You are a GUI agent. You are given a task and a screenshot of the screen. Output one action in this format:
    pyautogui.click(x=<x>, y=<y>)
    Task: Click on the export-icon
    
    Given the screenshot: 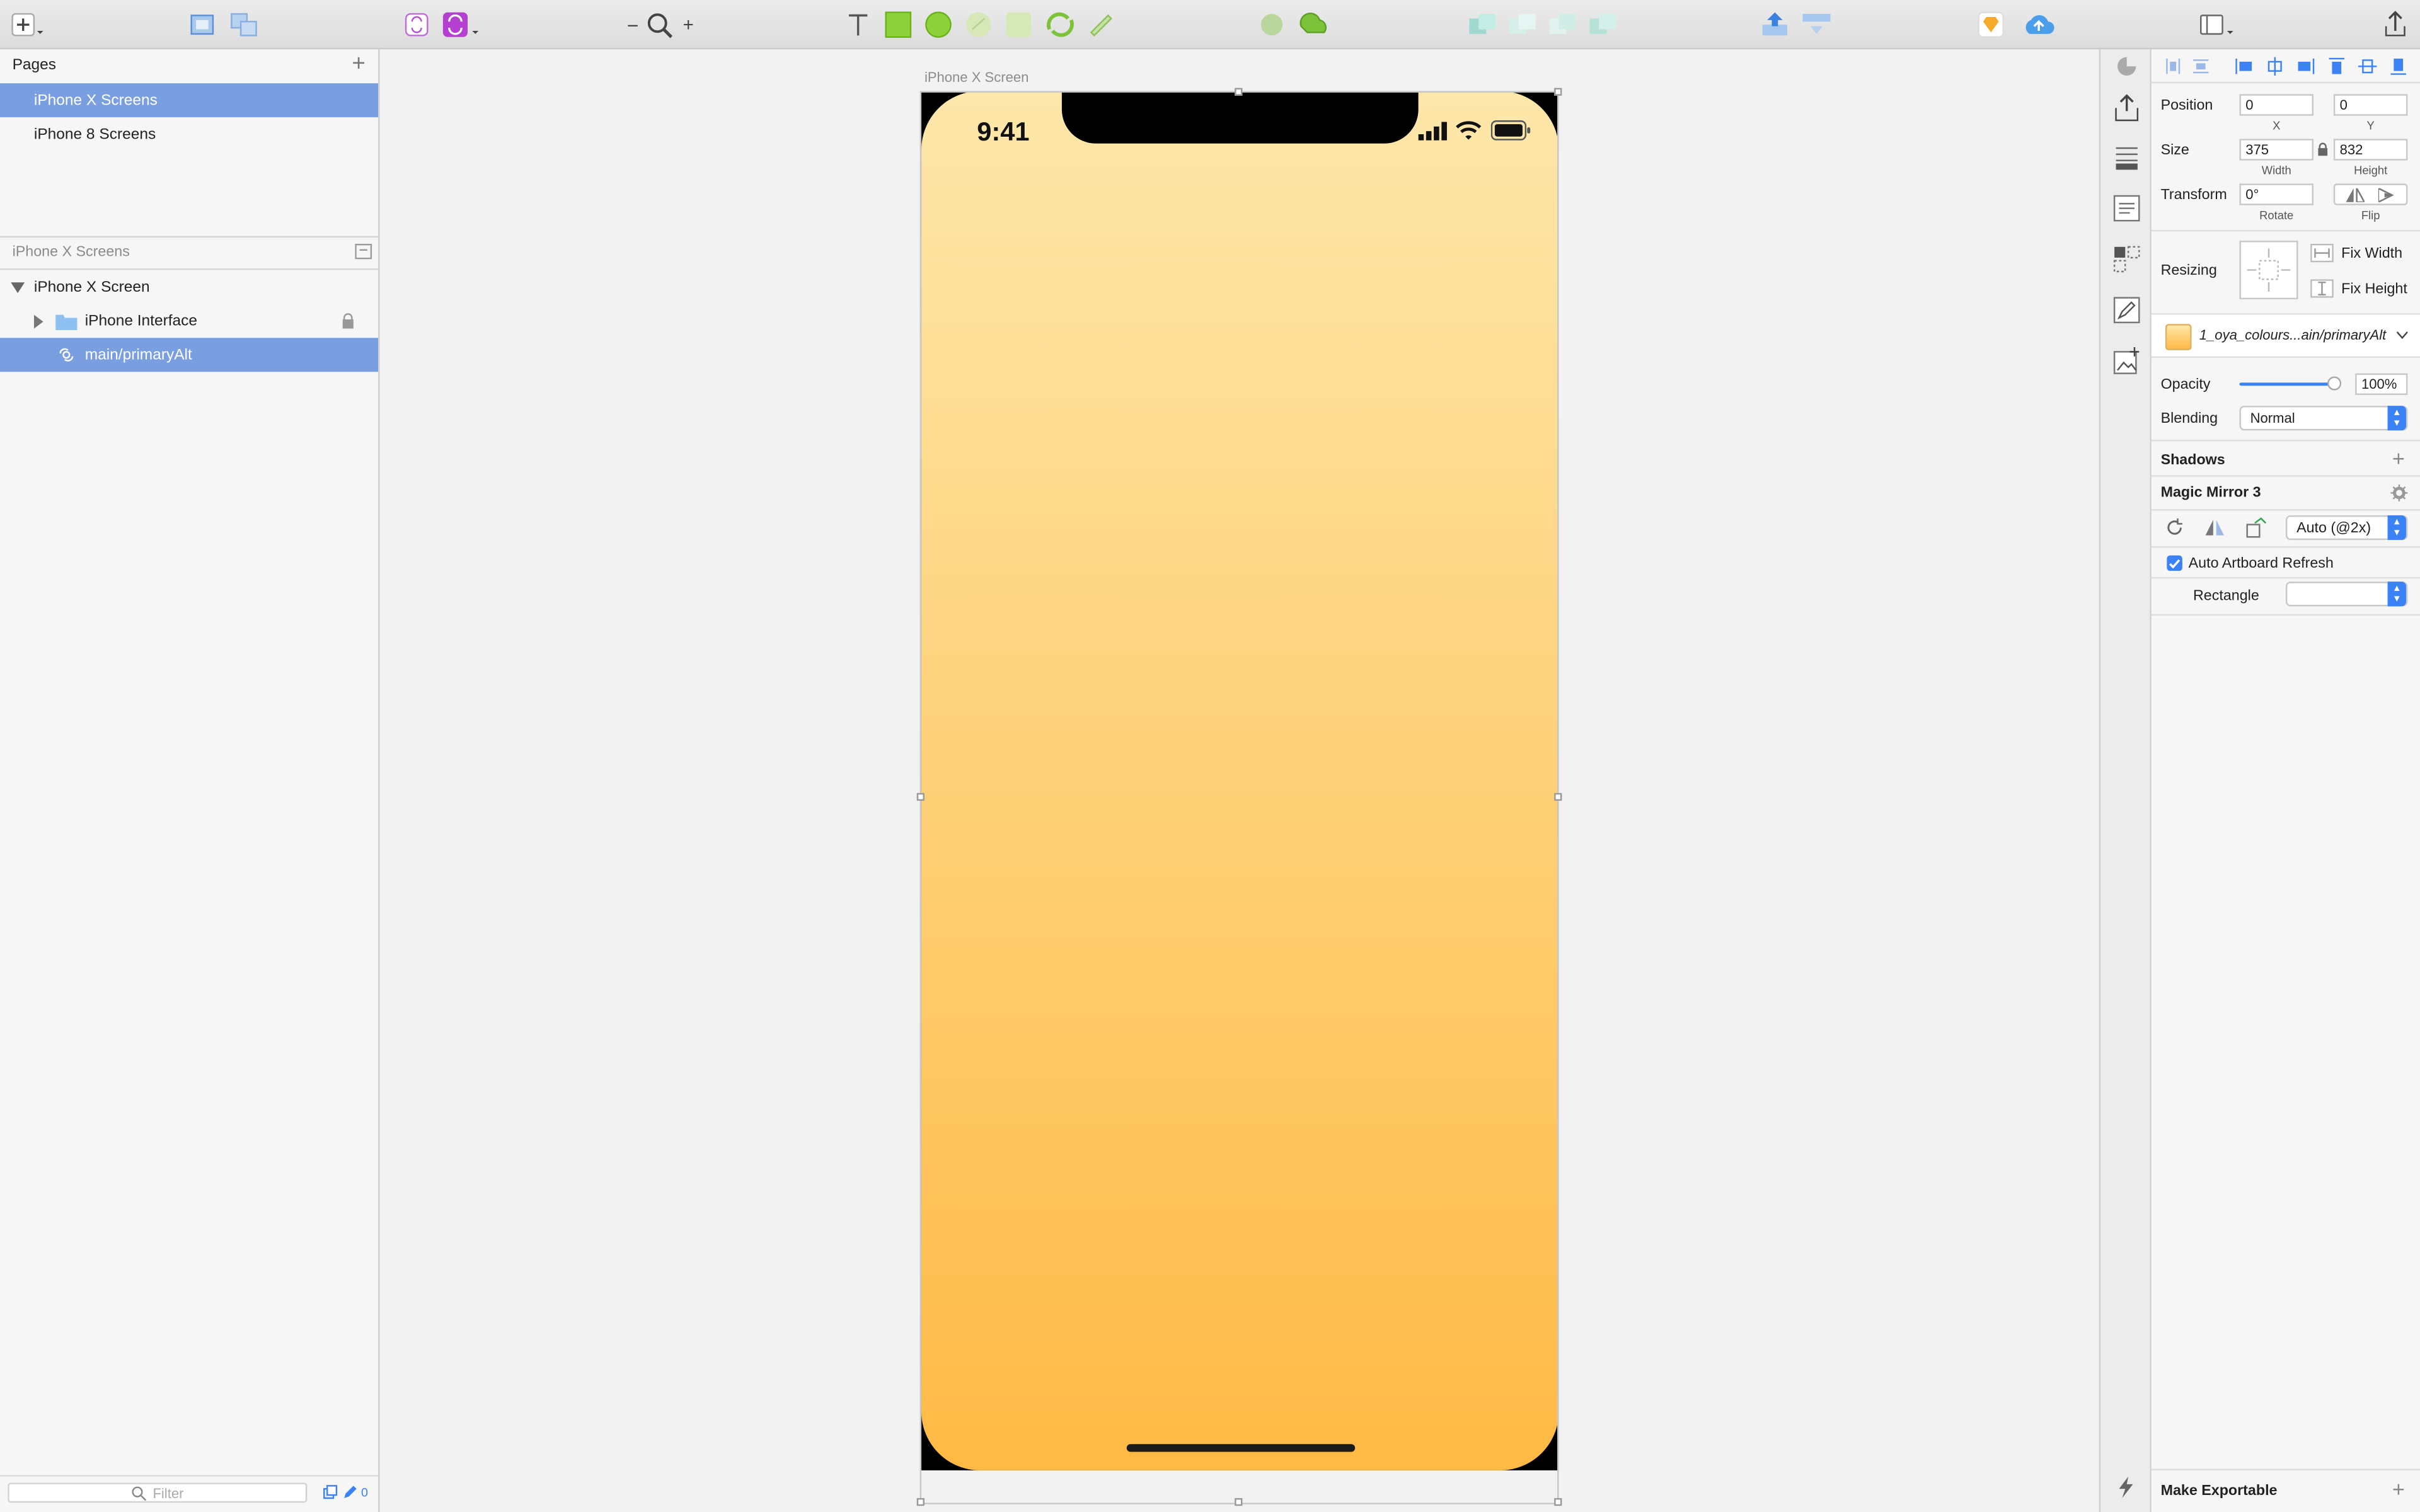 What is the action you would take?
    pyautogui.click(x=2126, y=108)
    